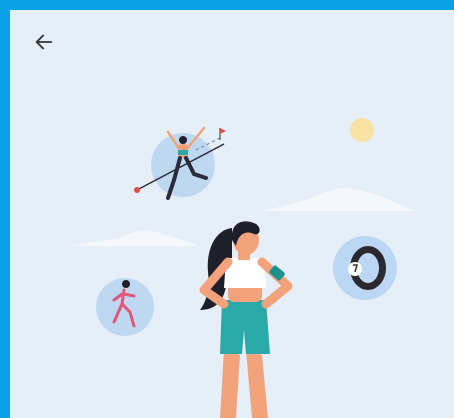 Image resolution: width=454 pixels, height=418 pixels. I want to click on cloud-left, so click(133, 238).